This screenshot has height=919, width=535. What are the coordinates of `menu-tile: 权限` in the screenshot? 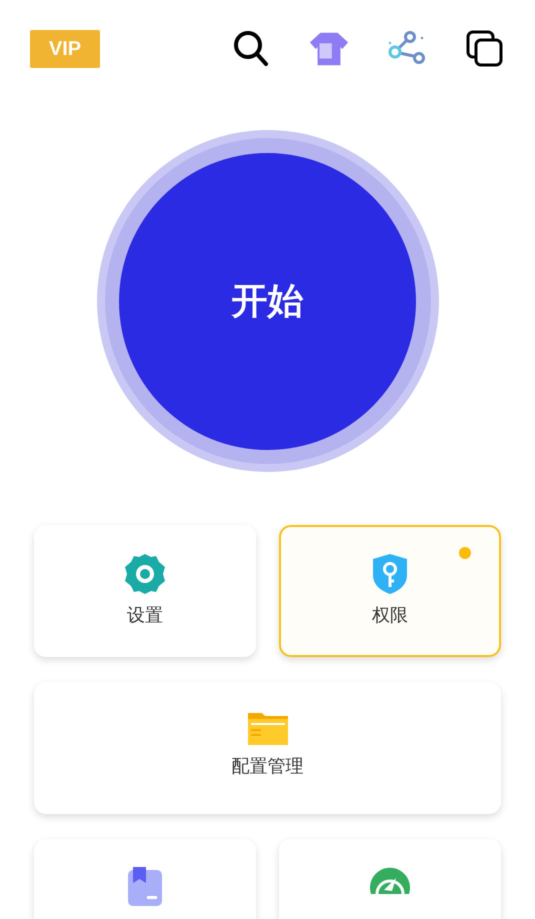 It's located at (390, 591).